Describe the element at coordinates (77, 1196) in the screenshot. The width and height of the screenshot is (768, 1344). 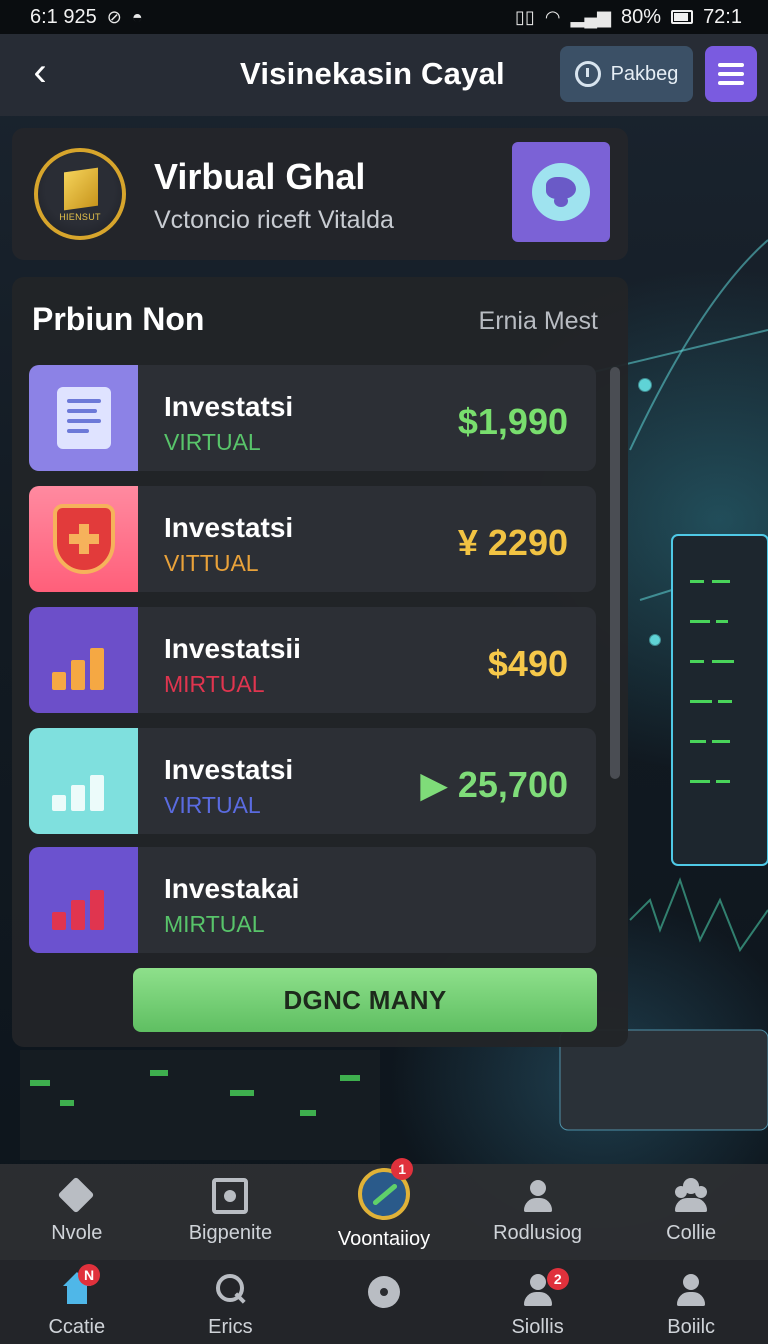
I see `tag-icon` at that location.